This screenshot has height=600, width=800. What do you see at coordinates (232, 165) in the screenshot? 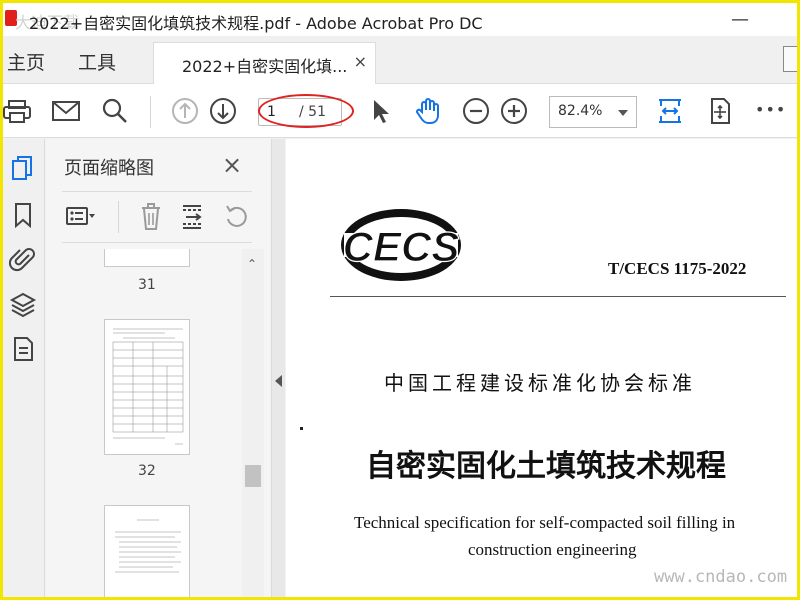
I see `close-panel-icon: ×` at bounding box center [232, 165].